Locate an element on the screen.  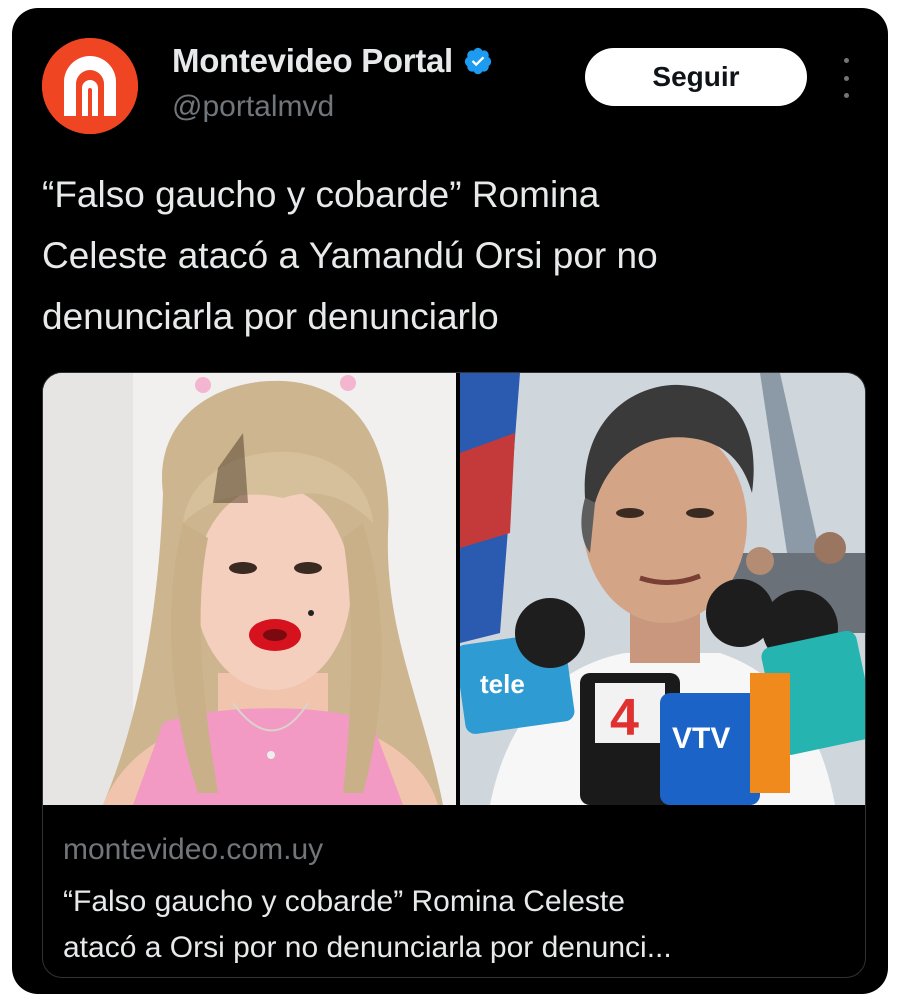
tweet-text-line: “Falso gaucho y cobarde” Romina is located at coordinates (321, 194).